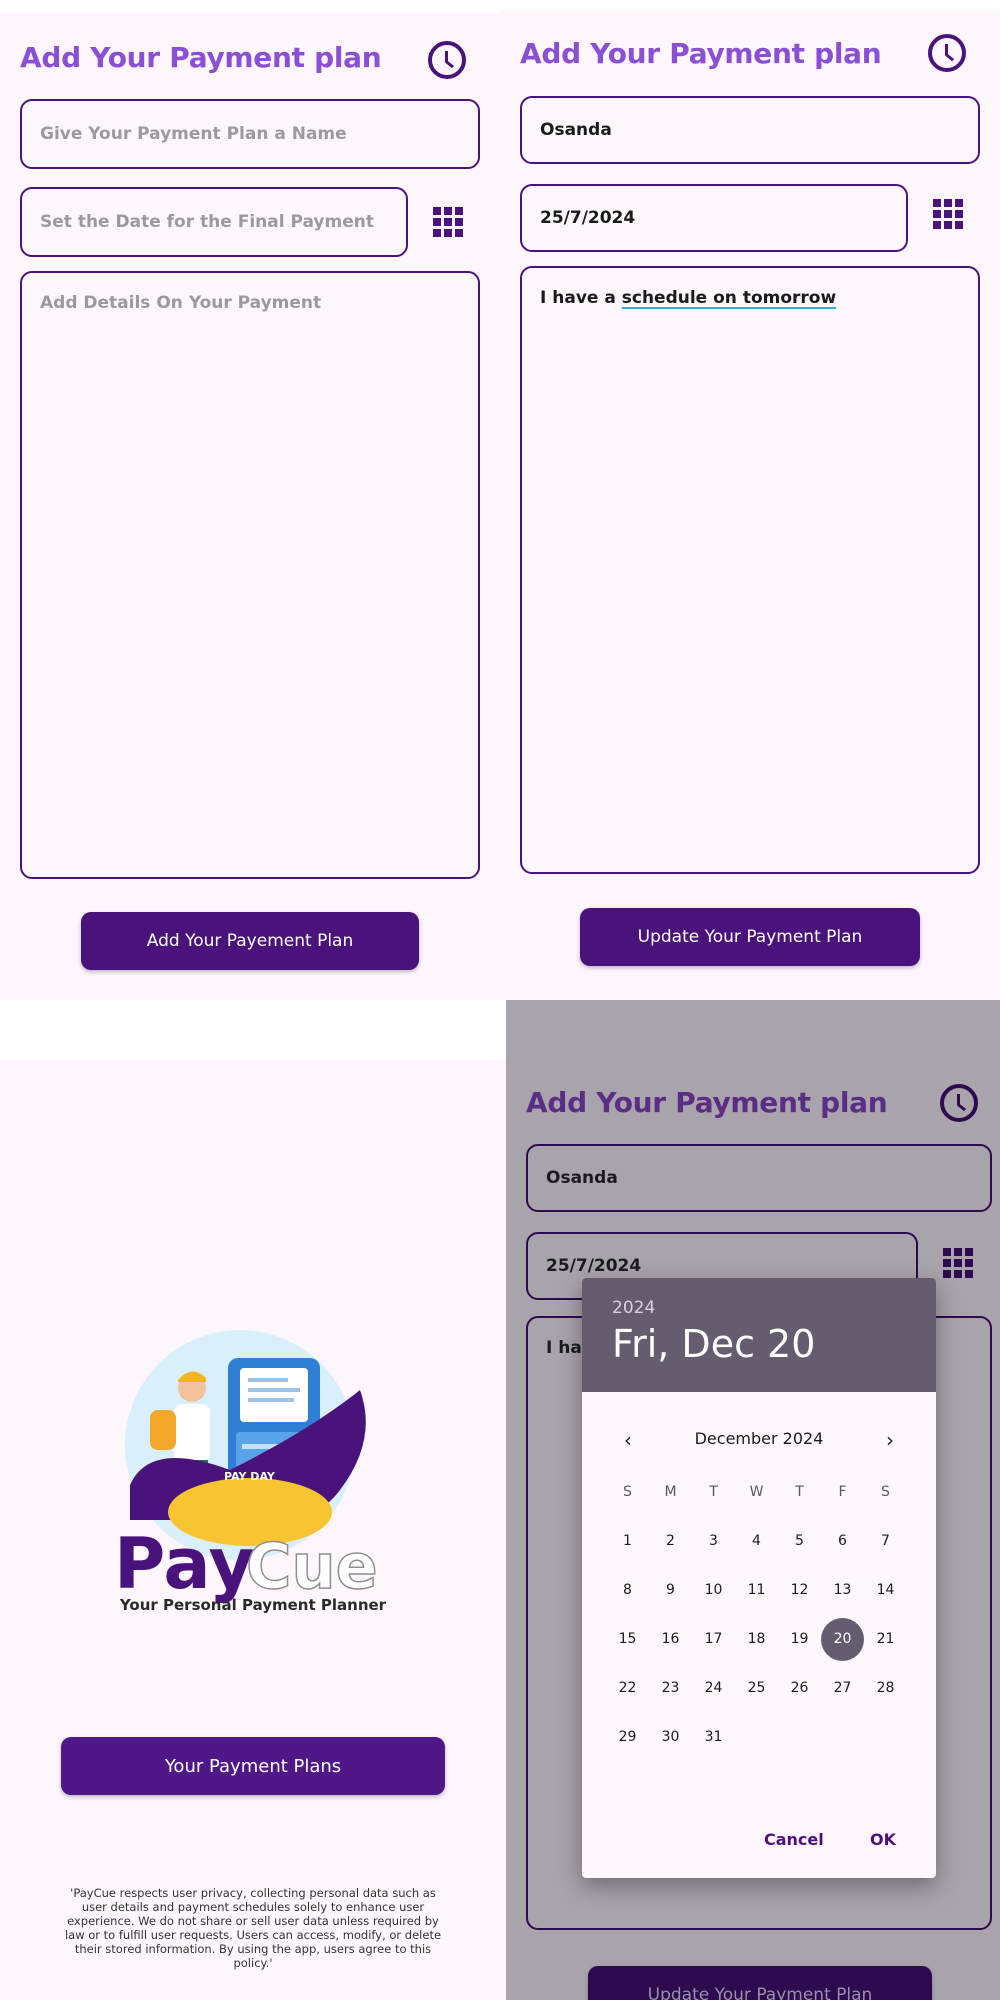  Describe the element at coordinates (670, 1590) in the screenshot. I see `calendar-day: 9` at that location.